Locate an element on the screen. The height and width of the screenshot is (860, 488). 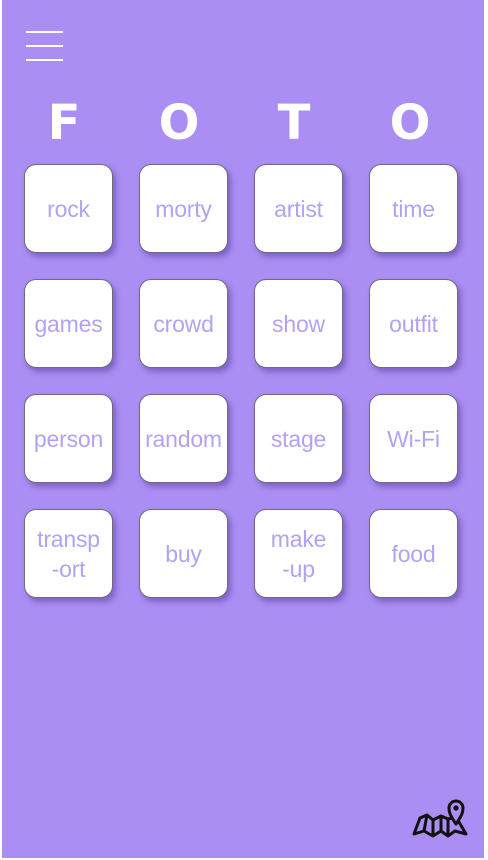
tile-label: rock is located at coordinates (68, 208).